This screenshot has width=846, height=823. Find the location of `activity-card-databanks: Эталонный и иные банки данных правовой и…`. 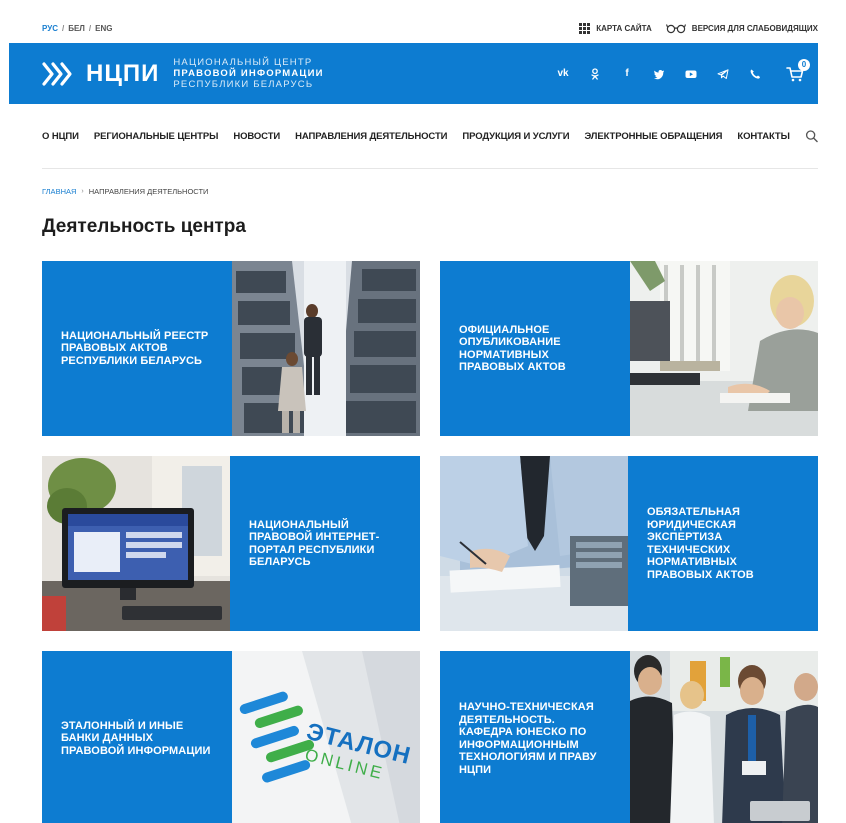

activity-card-databanks: Эталонный и иные банки данных правовой и… is located at coordinates (231, 737).